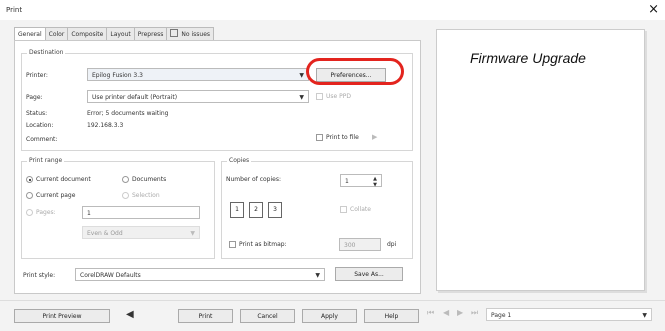  I want to click on current-page-label: Current page, so click(56, 195).